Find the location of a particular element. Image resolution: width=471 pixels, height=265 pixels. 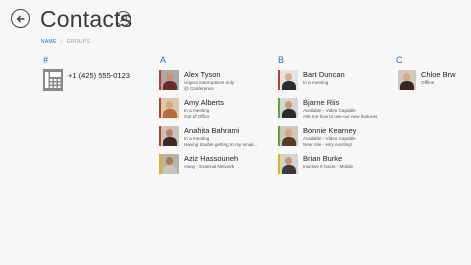

phone-number: +1 (425) 555-0123 is located at coordinates (99, 75).